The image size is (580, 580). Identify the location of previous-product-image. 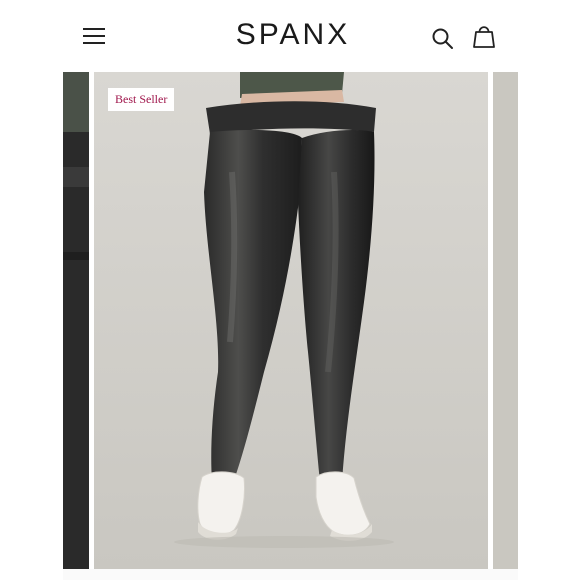
(76, 320).